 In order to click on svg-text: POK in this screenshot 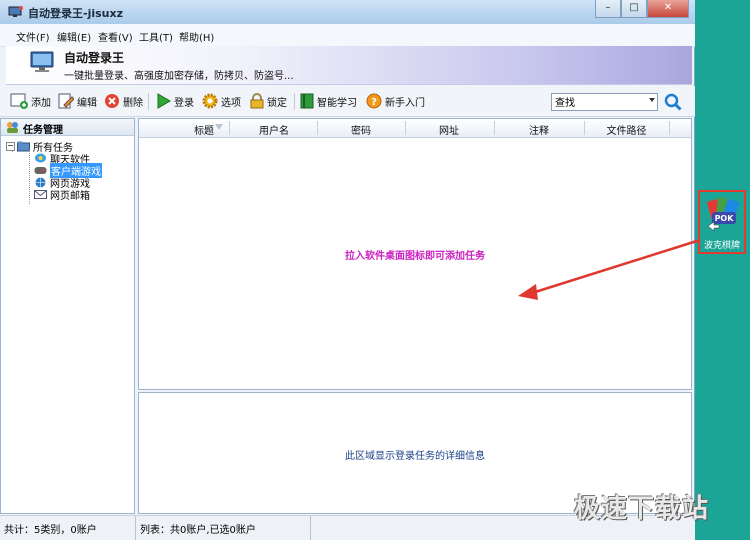, I will do `click(725, 218)`.